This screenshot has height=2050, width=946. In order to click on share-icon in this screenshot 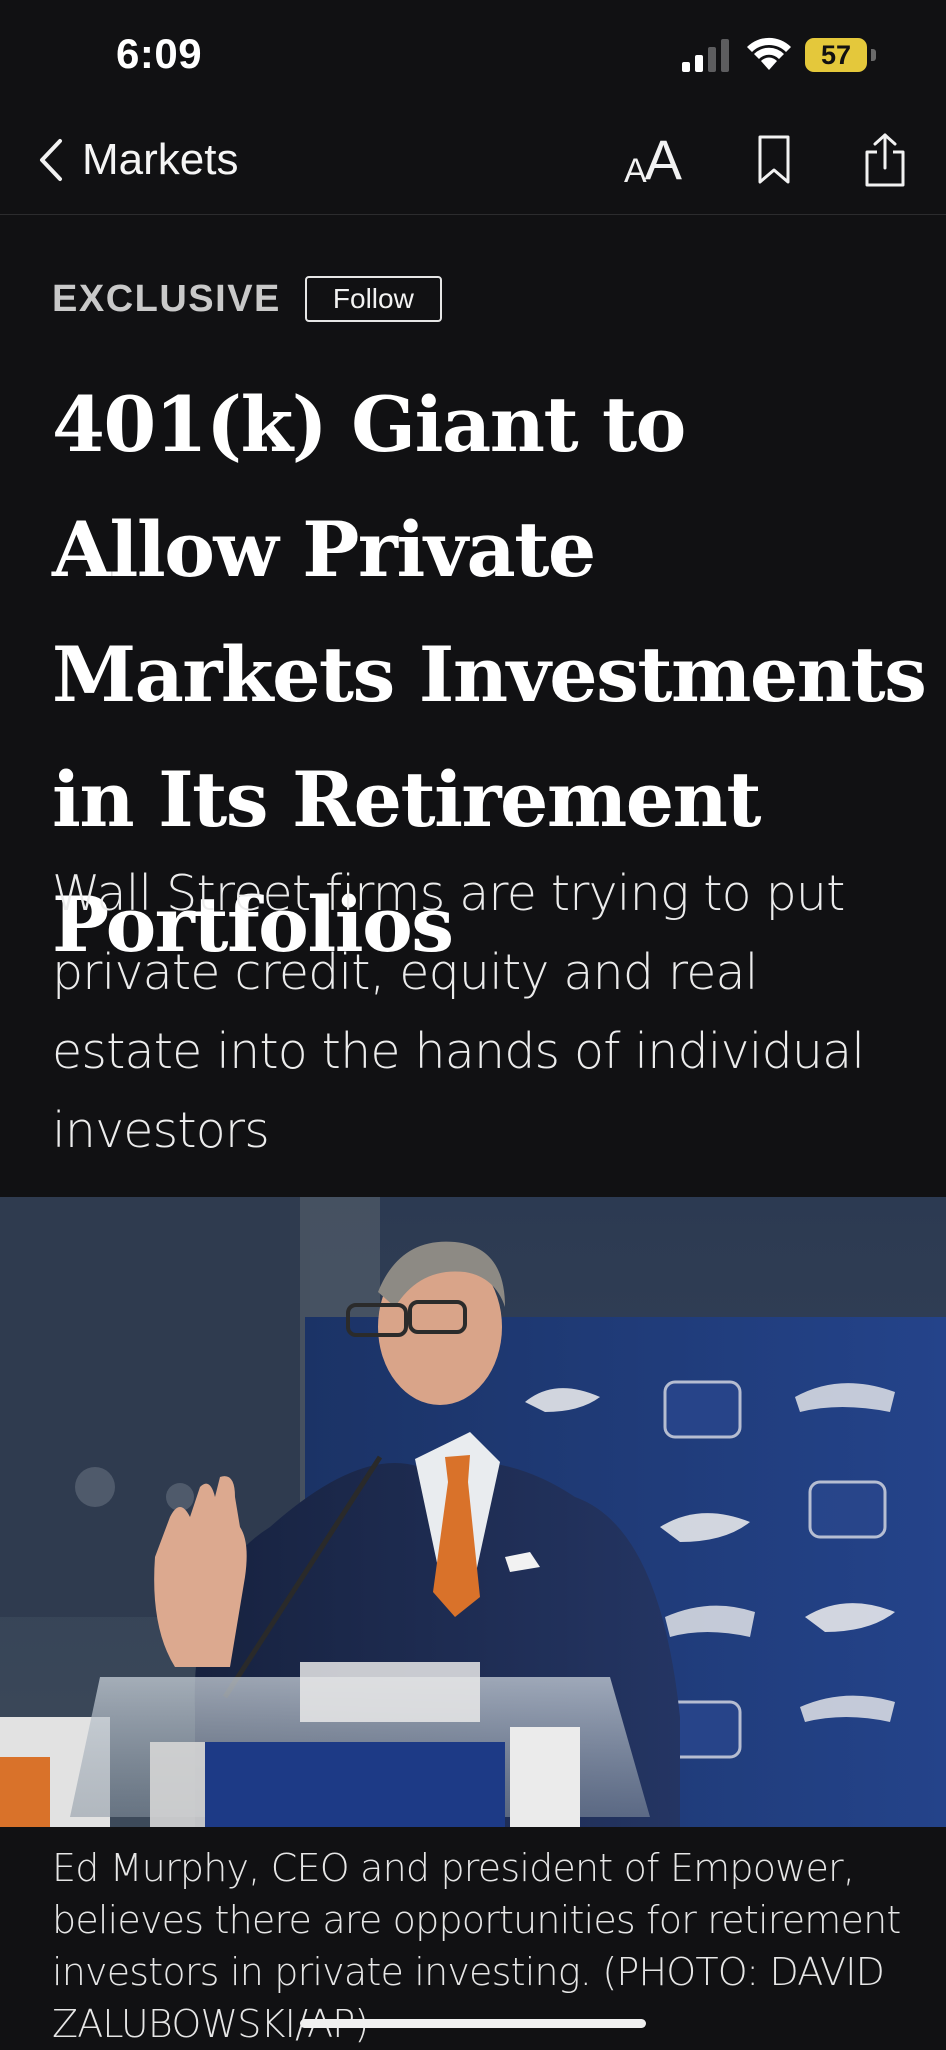, I will do `click(885, 160)`.